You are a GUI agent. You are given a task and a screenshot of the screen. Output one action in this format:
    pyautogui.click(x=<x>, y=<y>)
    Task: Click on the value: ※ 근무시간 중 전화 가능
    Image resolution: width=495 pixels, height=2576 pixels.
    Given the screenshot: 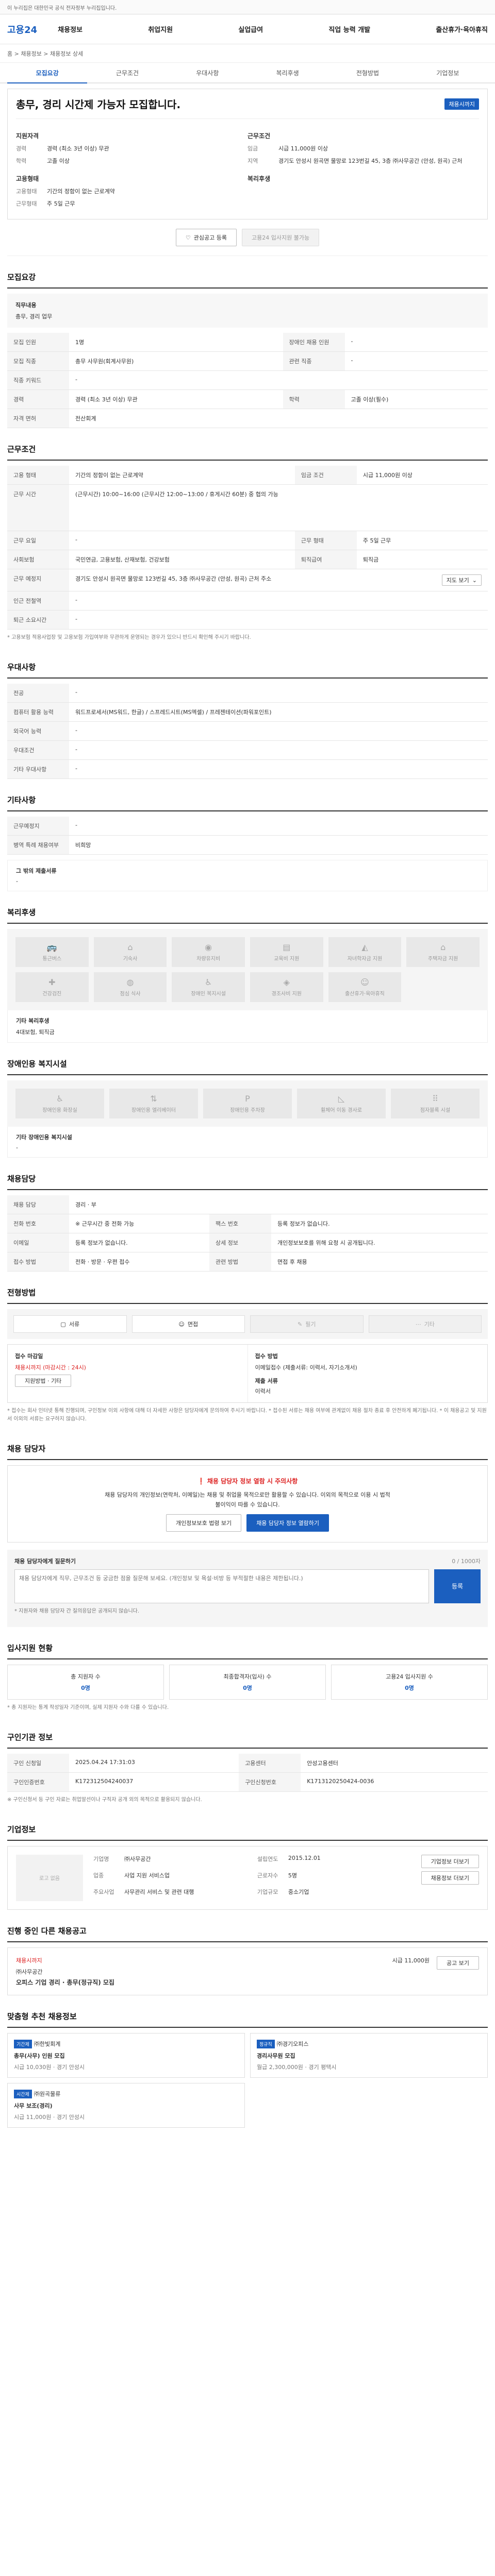 What is the action you would take?
    pyautogui.click(x=139, y=1223)
    